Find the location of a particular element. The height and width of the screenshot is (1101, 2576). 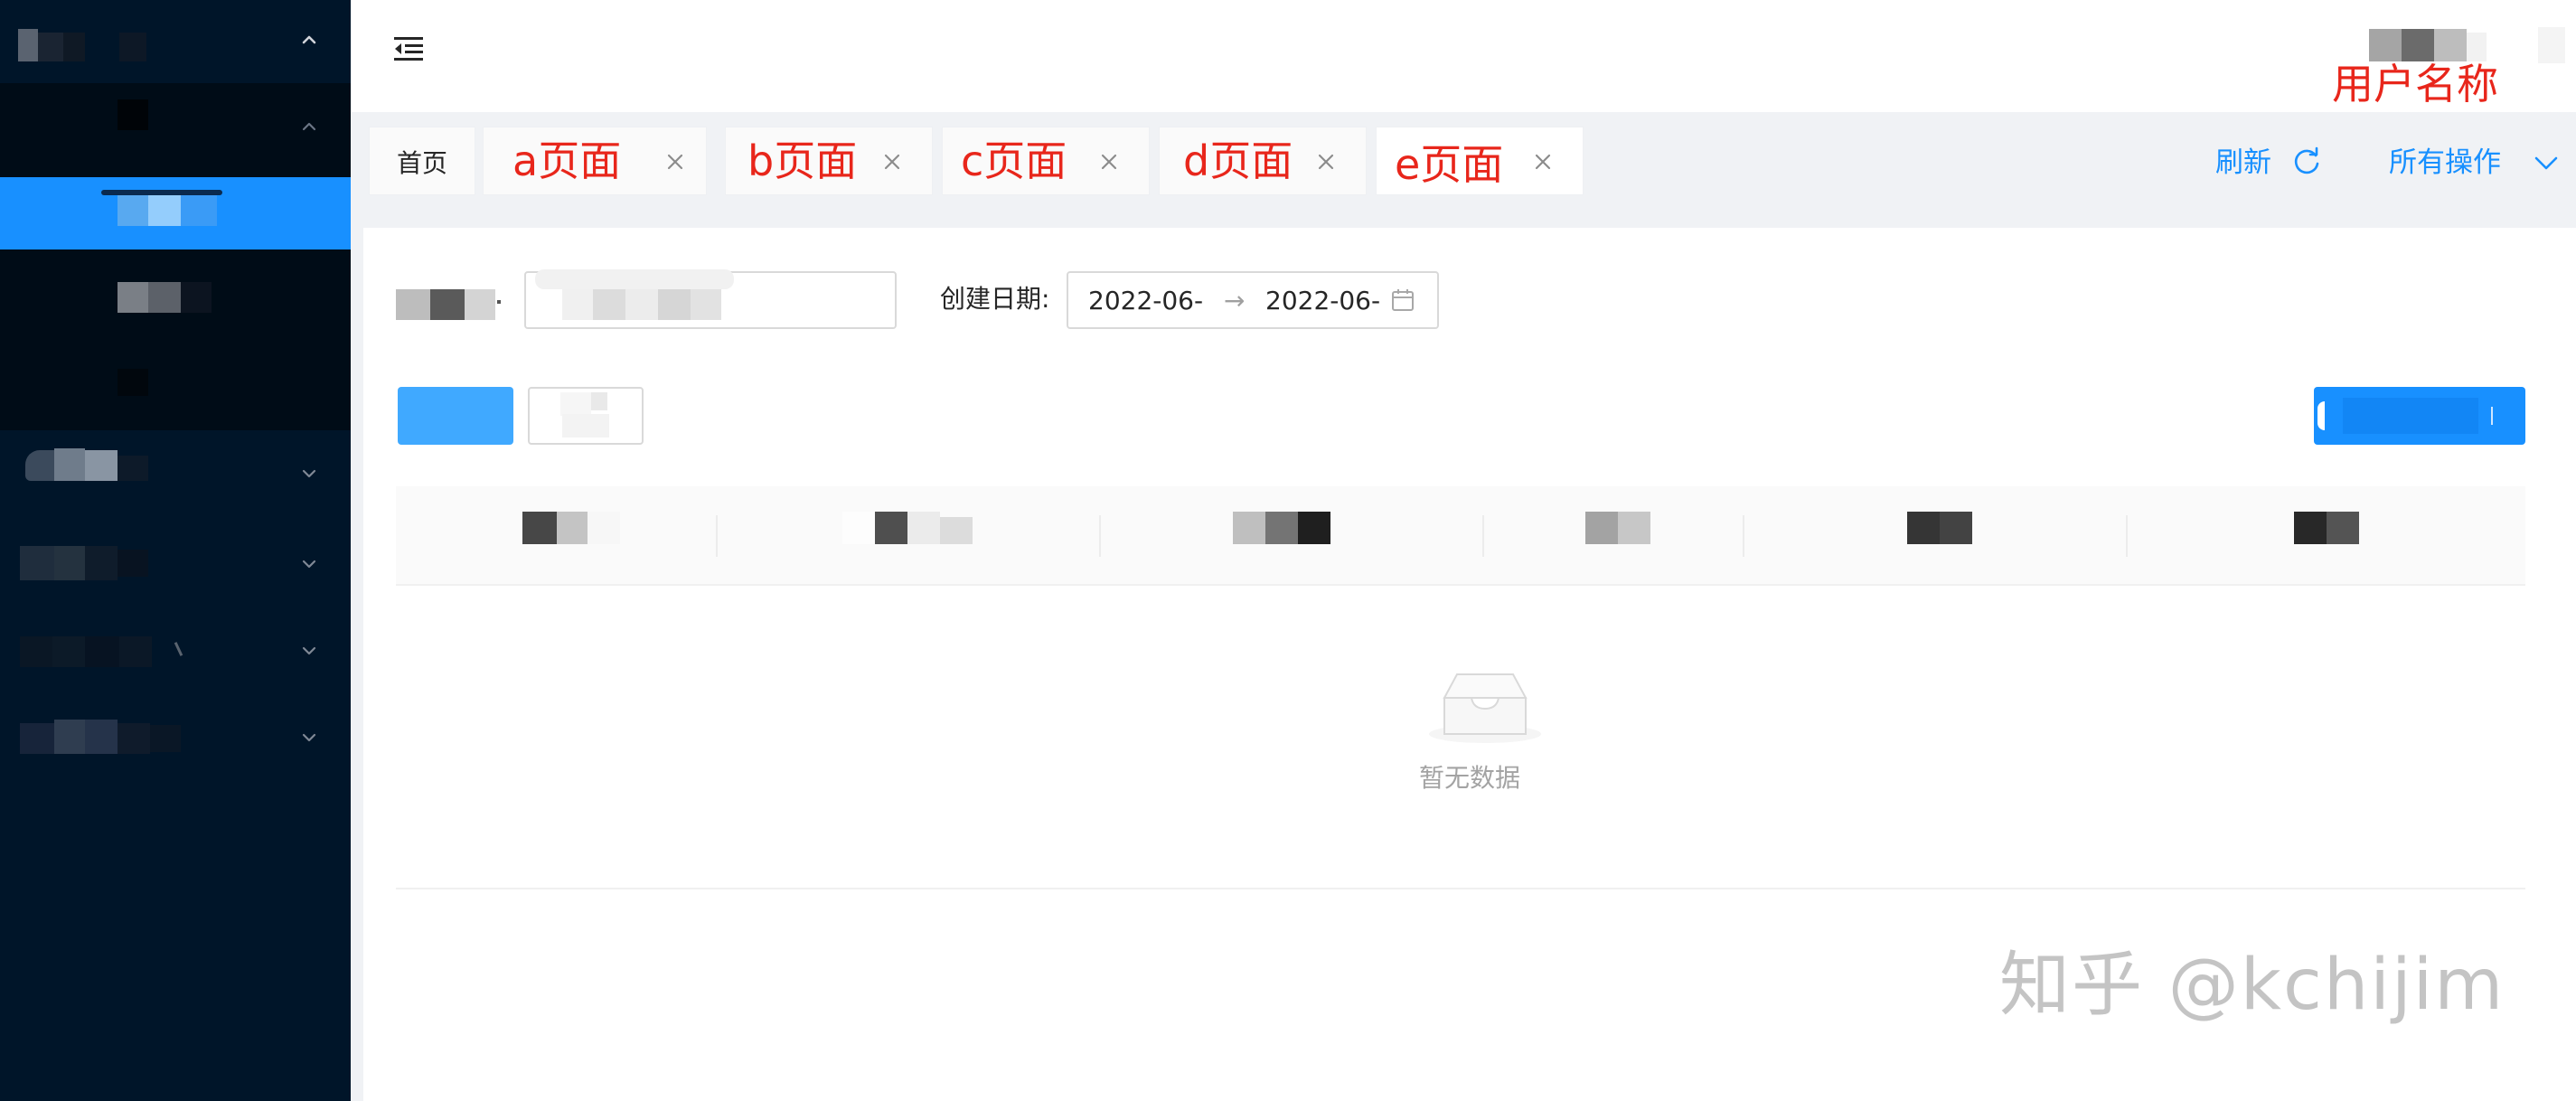

refresh-label: 刷新 is located at coordinates (2243, 162).